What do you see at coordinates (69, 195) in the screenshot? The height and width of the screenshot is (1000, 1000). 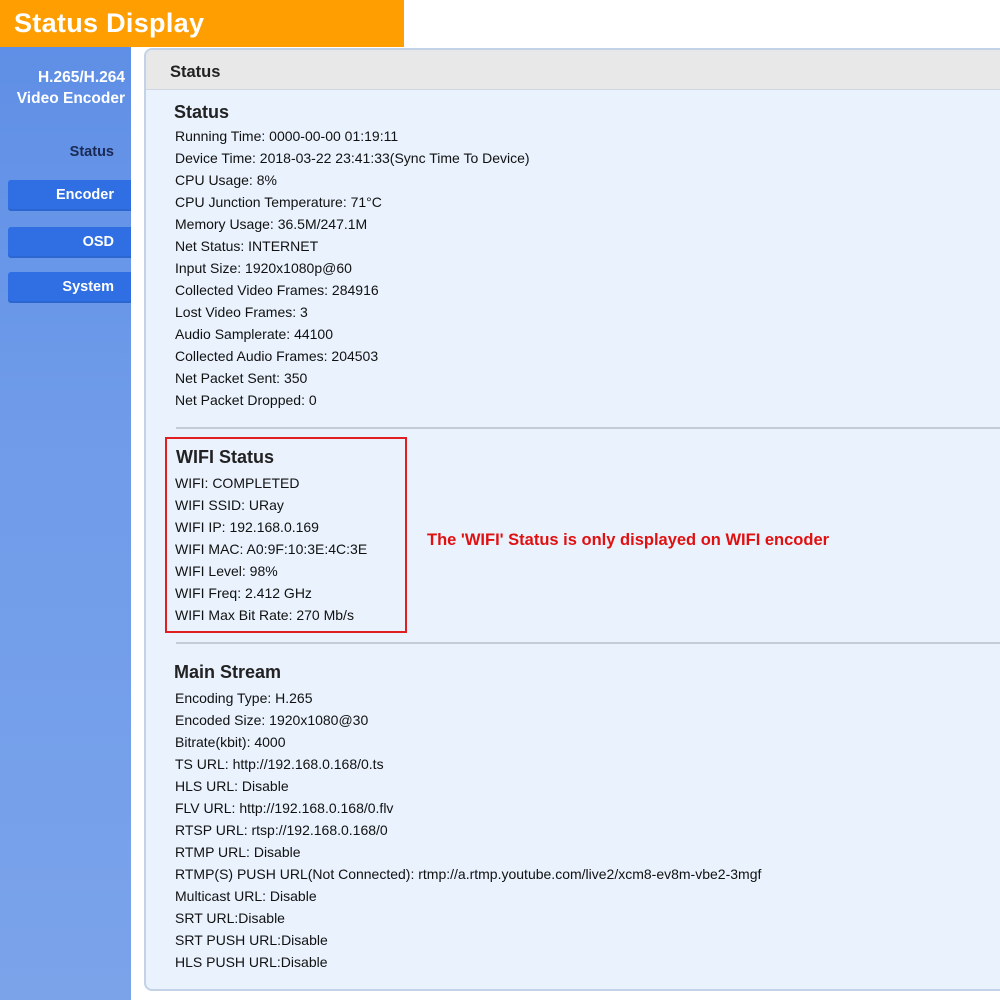 I see `sidebar-item-encoder: Encoder` at bounding box center [69, 195].